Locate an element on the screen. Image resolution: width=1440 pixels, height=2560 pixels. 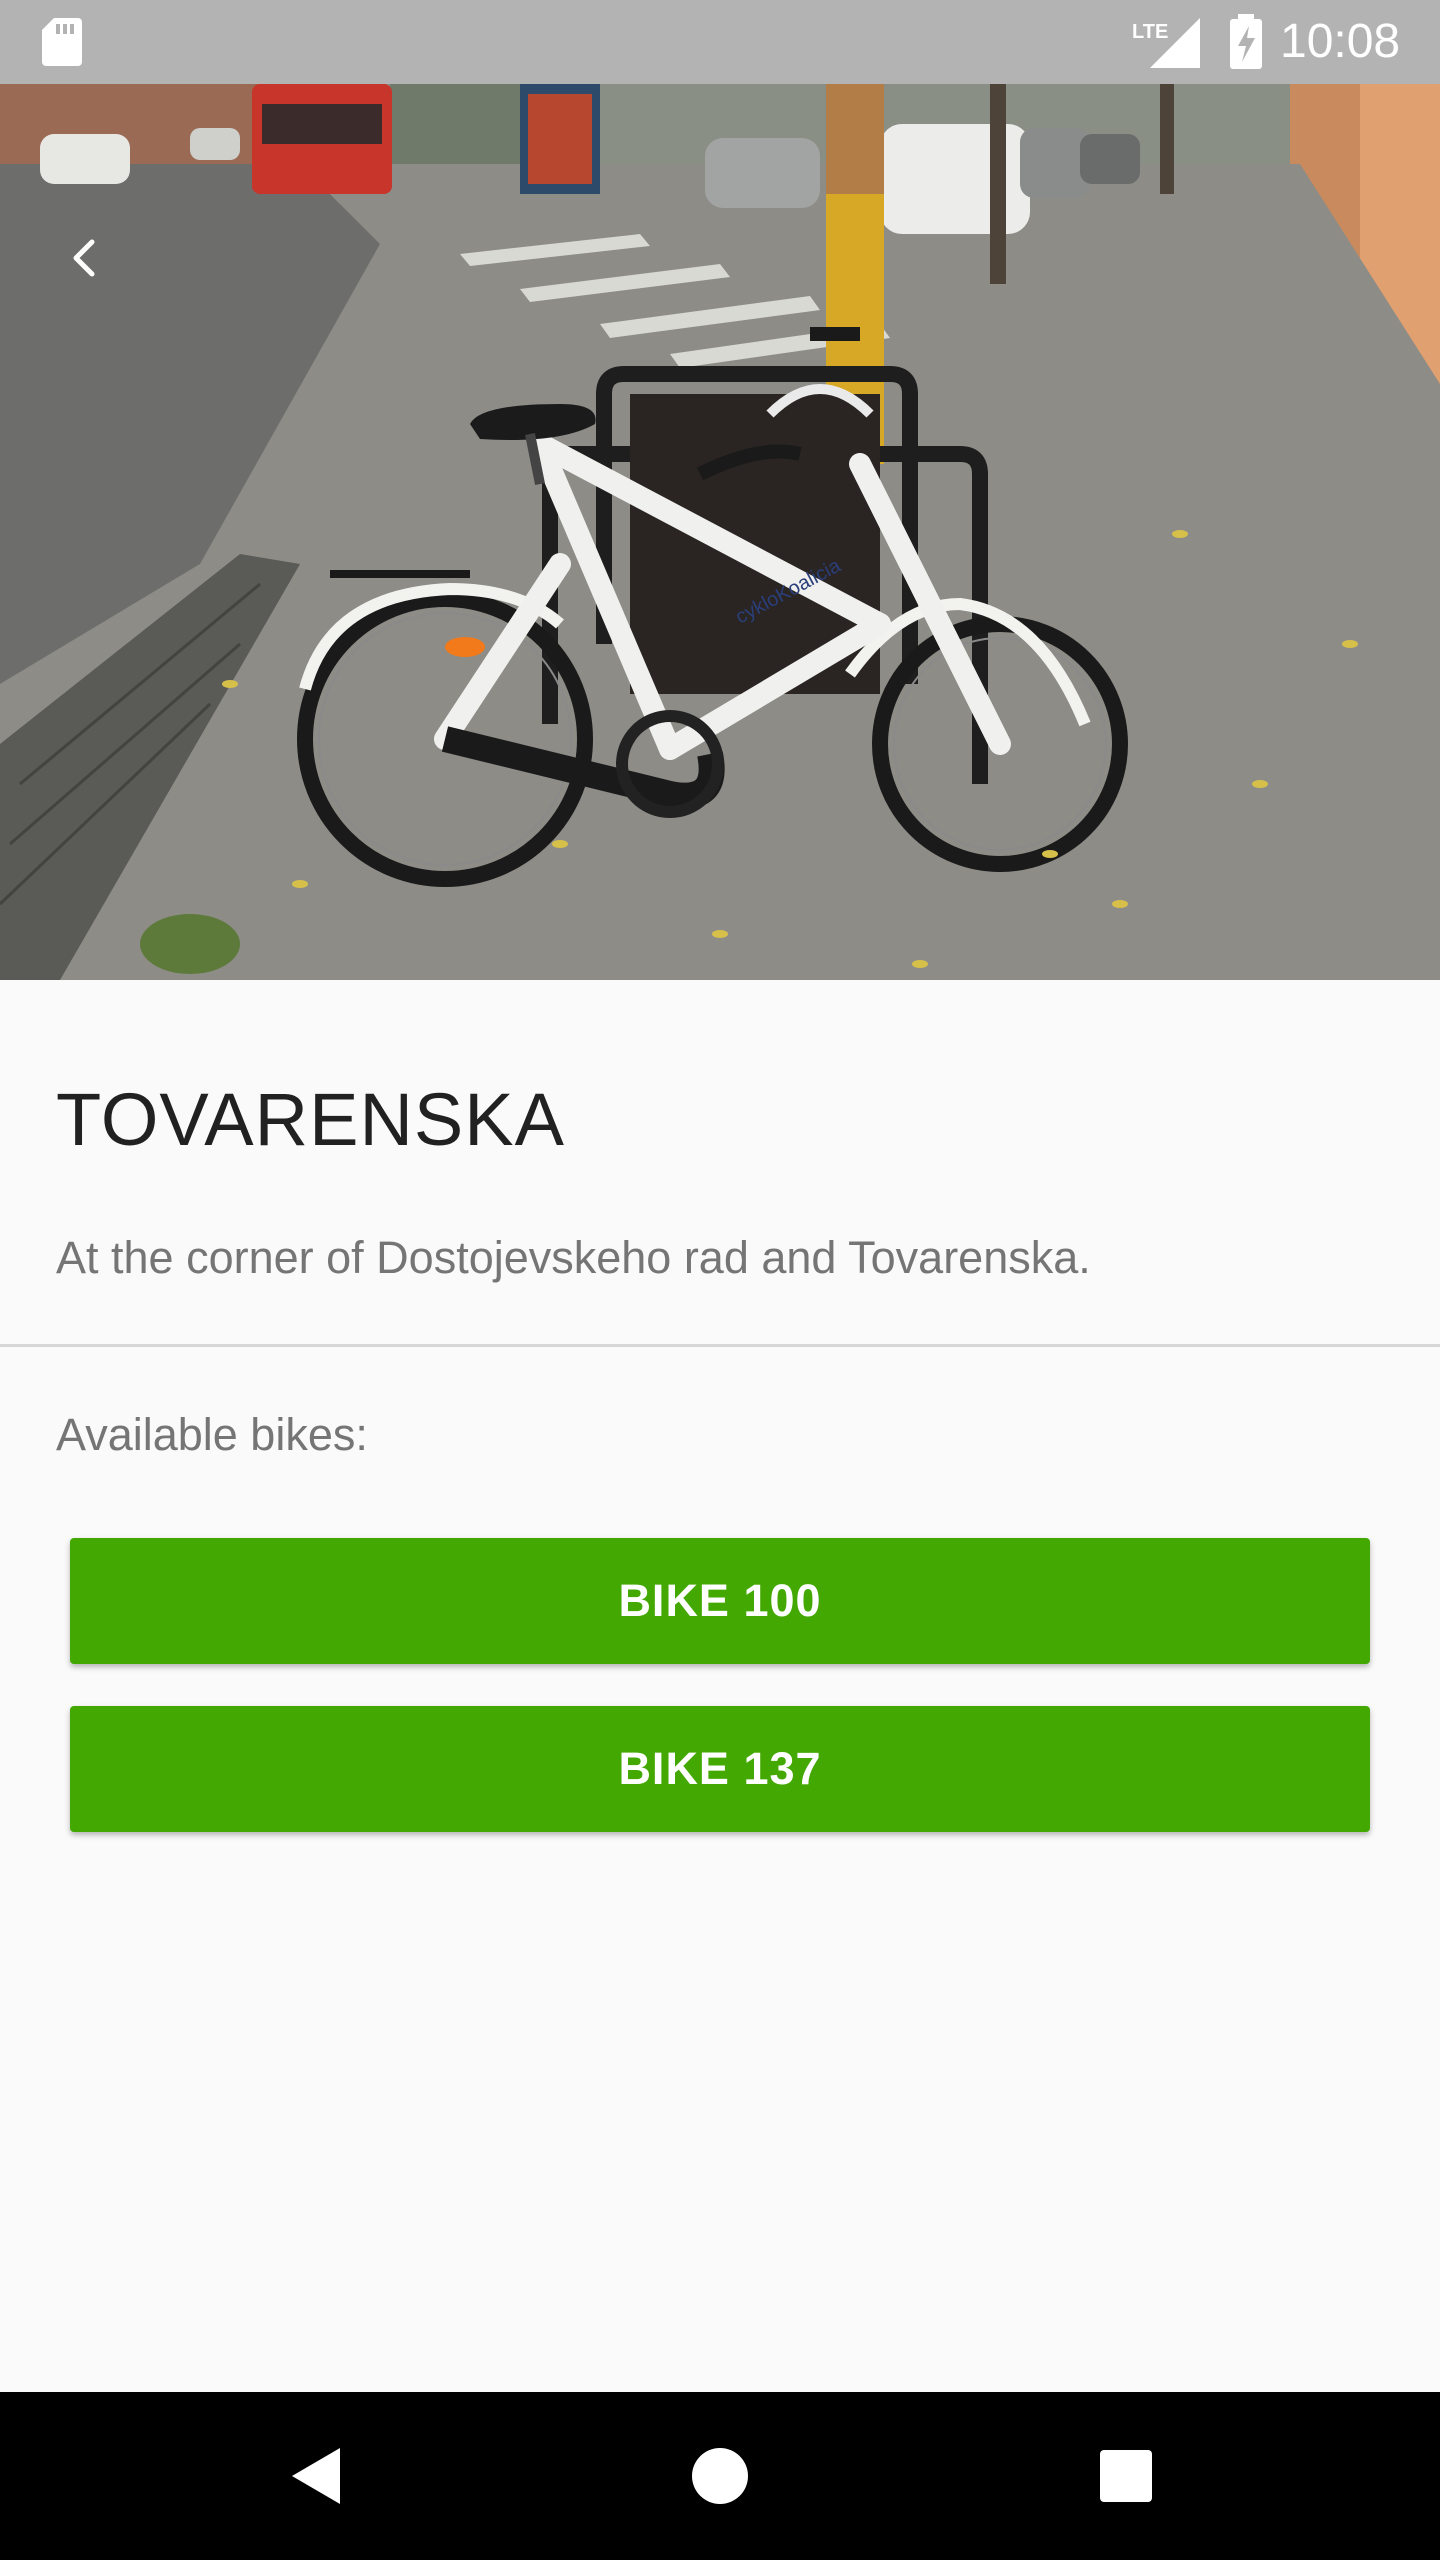
lte-signal-icon: LTE is located at coordinates (1166, 43).